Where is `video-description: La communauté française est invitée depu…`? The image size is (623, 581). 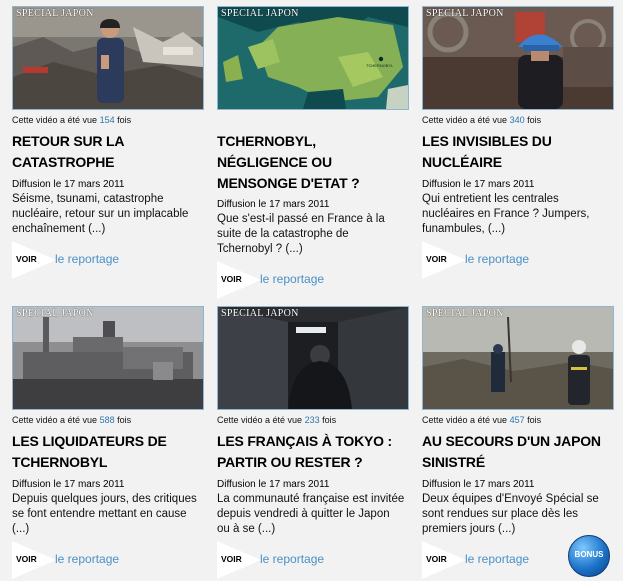 video-description: La communauté française est invitée depu… is located at coordinates (311, 514).